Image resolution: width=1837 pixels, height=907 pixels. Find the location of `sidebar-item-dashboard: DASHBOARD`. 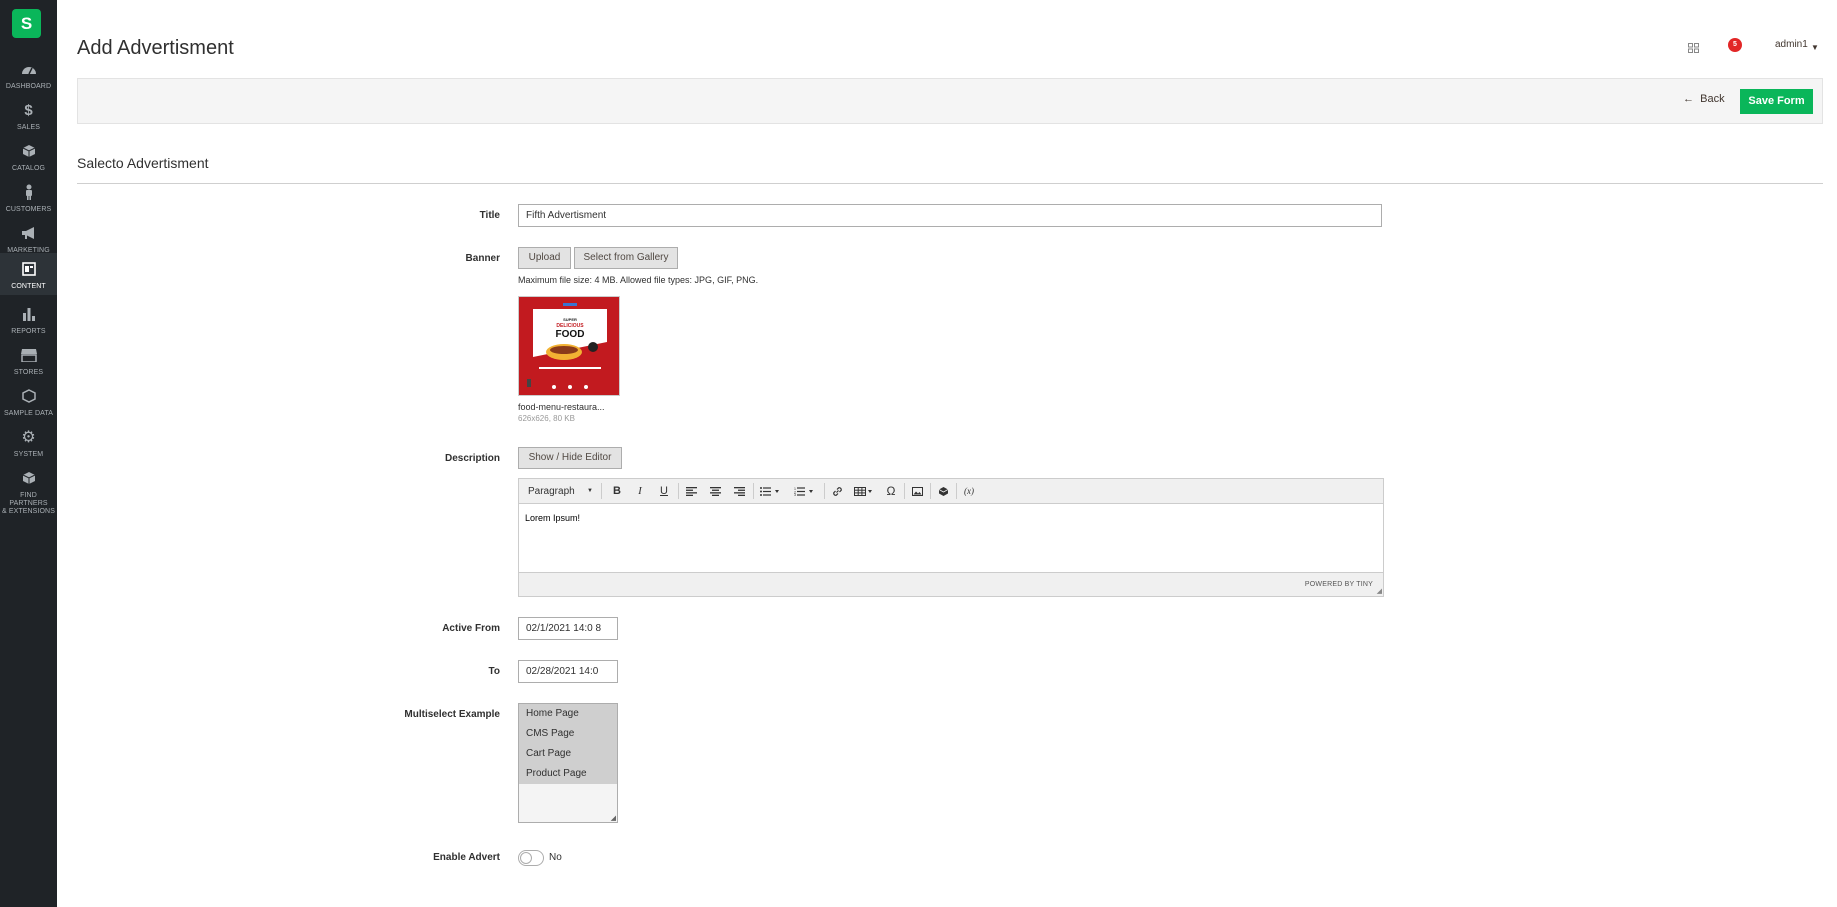

sidebar-item-dashboard: DASHBOARD is located at coordinates (28, 75).